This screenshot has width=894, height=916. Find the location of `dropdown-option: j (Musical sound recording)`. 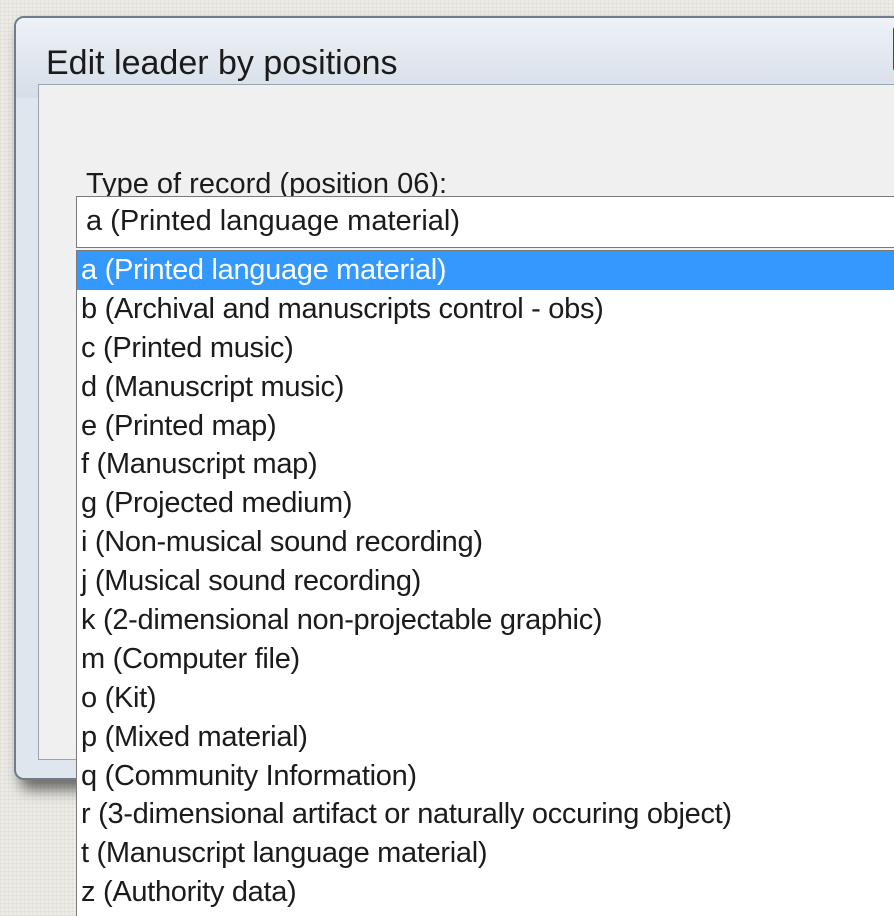

dropdown-option: j (Musical sound recording) is located at coordinates (485, 581).